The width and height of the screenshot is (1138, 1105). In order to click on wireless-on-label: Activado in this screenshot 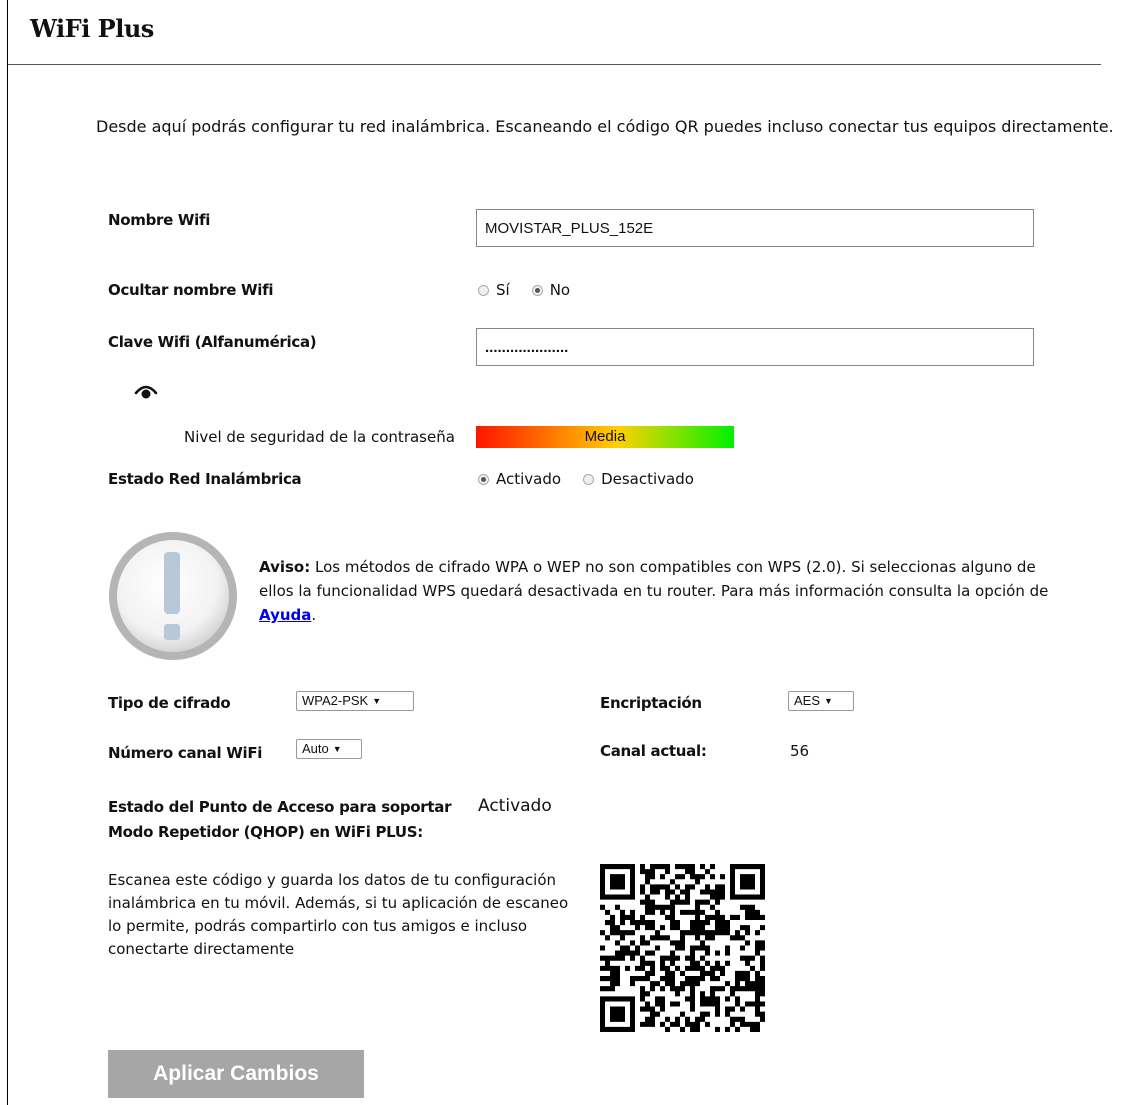, I will do `click(528, 479)`.